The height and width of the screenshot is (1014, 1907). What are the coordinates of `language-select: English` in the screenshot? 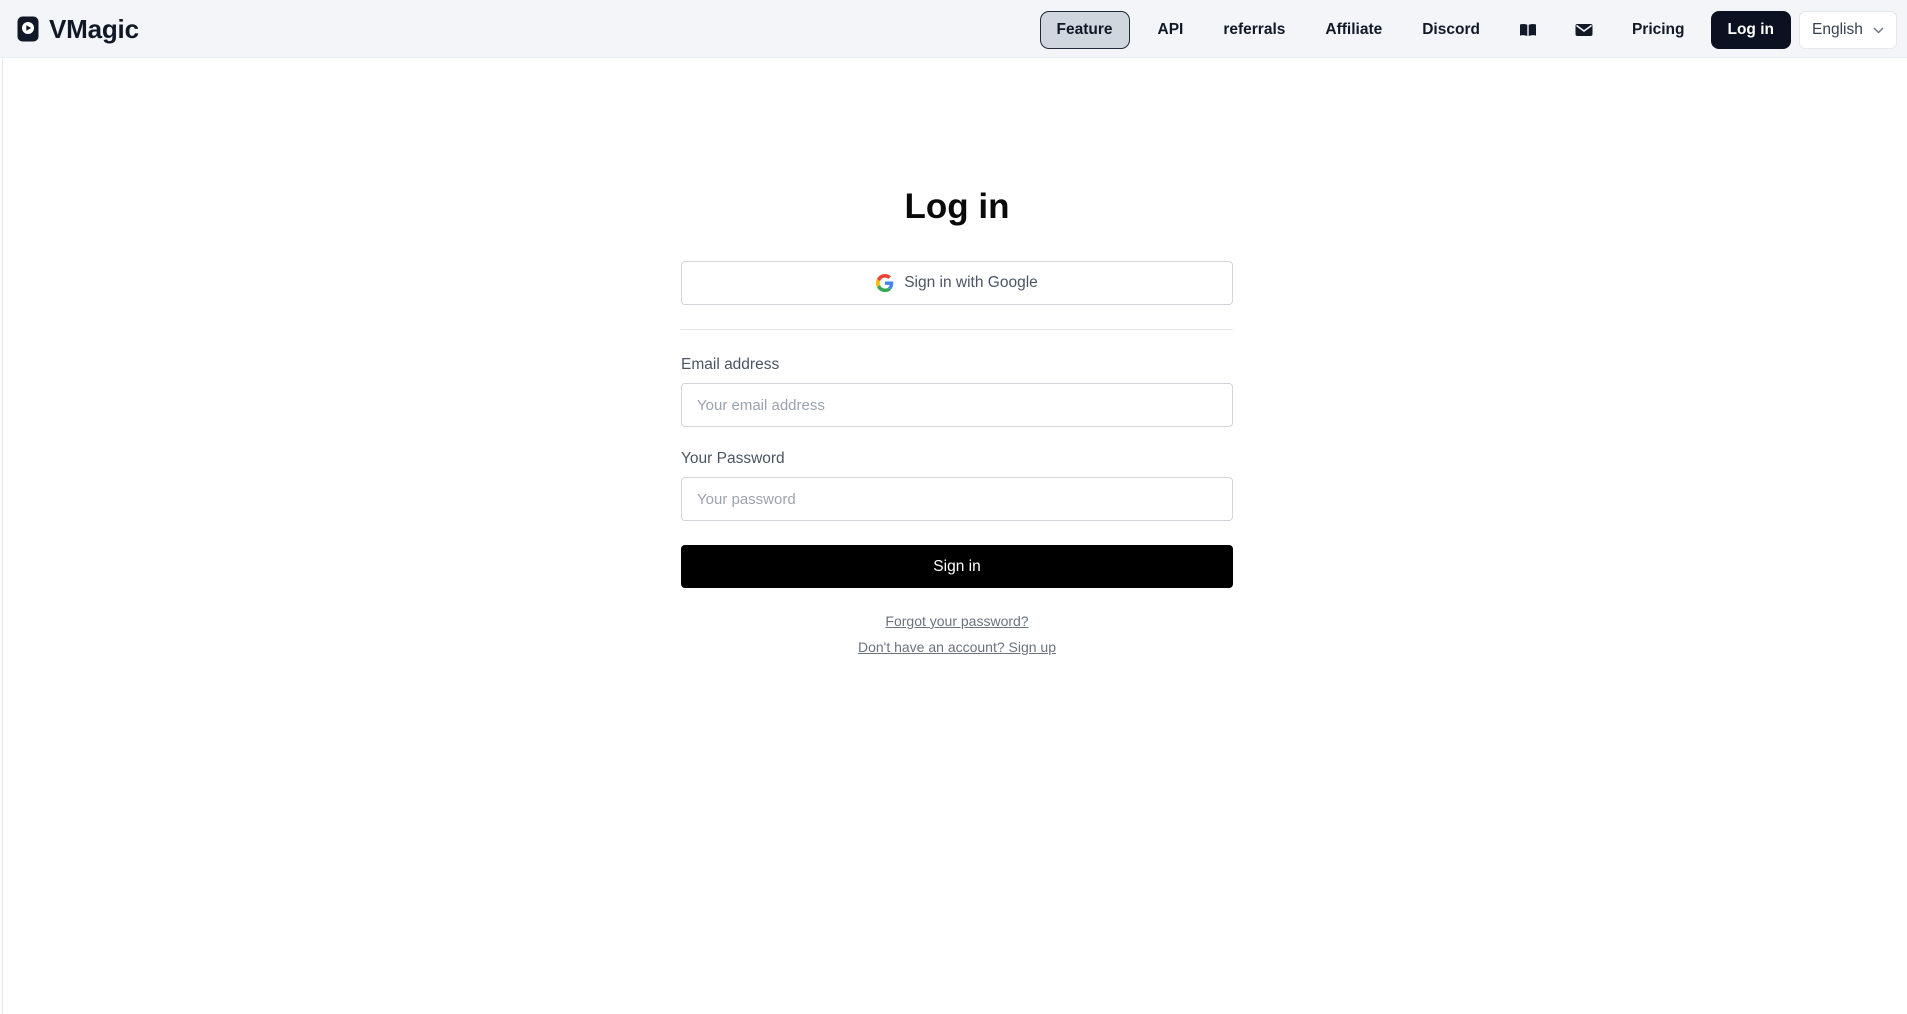 It's located at (1848, 30).